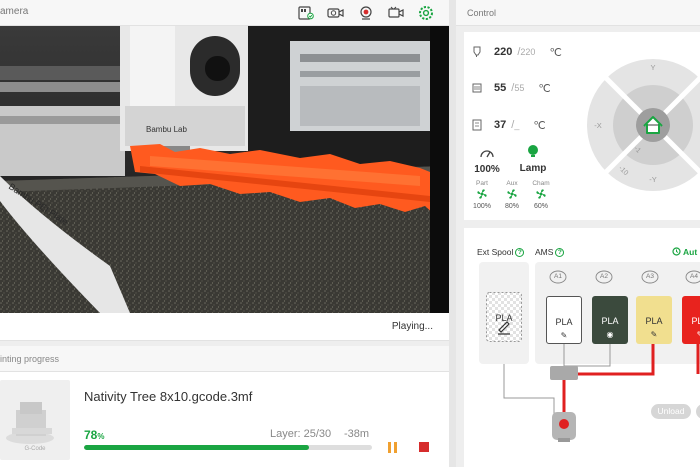  Describe the element at coordinates (598, 125) in the screenshot. I see `jog-x-minus: -X` at that location.